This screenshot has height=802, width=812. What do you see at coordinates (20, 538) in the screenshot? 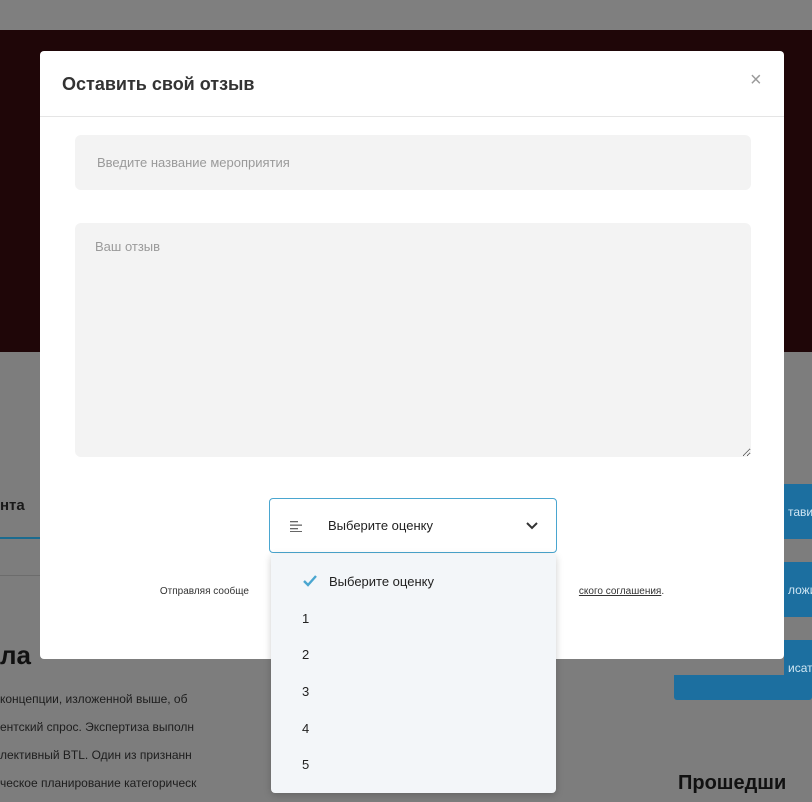
I see `page-tab-underline` at bounding box center [20, 538].